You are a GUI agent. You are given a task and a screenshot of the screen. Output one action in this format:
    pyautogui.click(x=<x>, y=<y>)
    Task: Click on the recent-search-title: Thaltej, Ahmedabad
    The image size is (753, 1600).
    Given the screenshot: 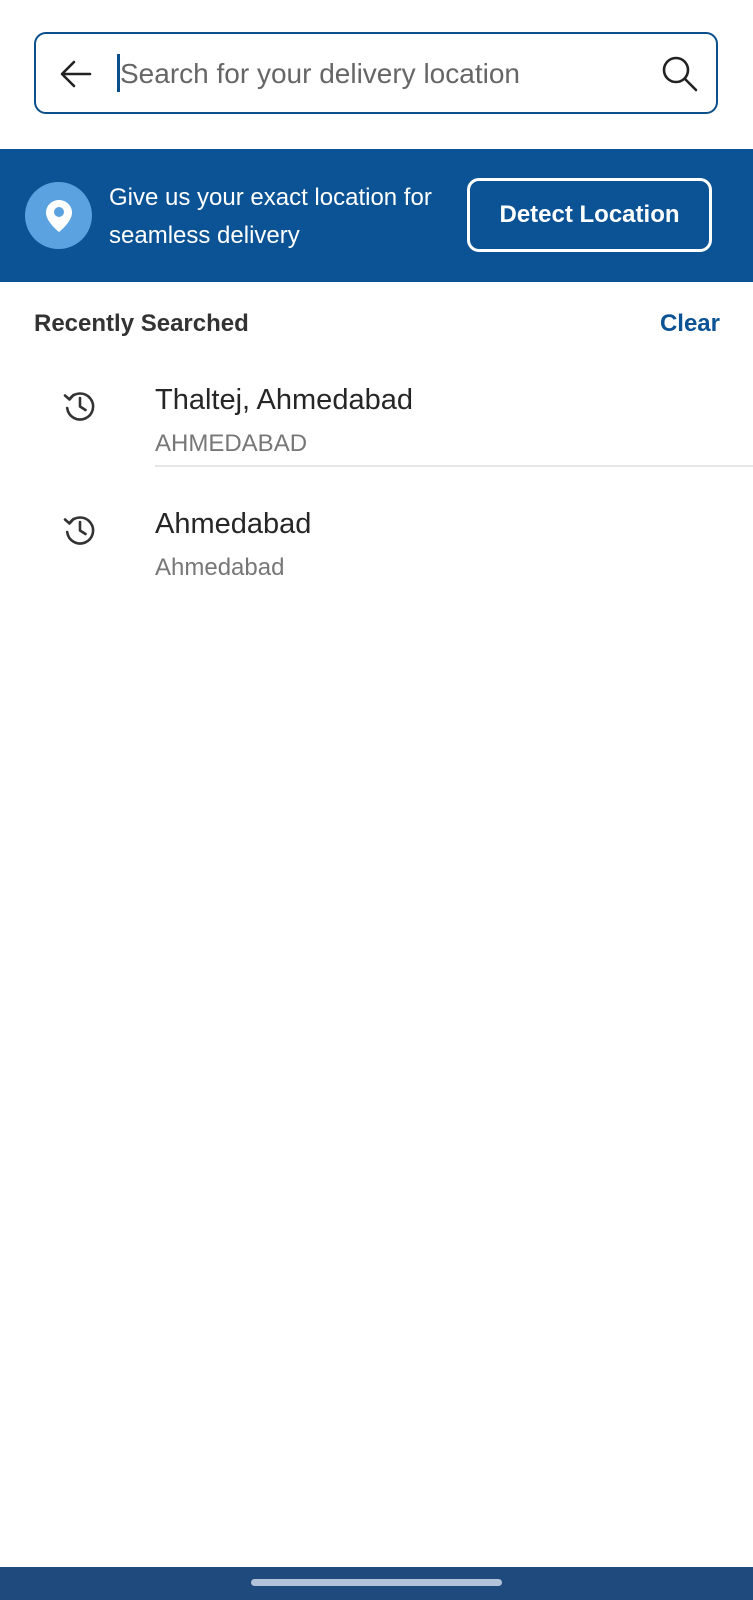 What is the action you would take?
    pyautogui.click(x=284, y=400)
    